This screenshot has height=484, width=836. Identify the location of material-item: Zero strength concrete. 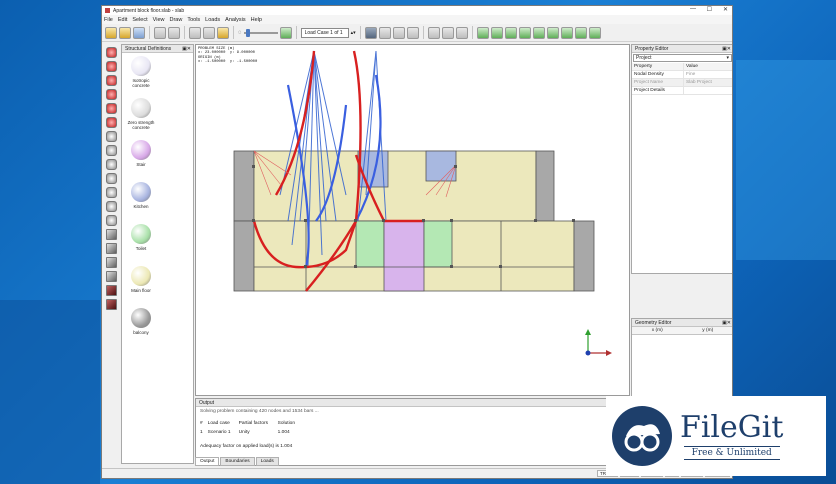
(141, 119).